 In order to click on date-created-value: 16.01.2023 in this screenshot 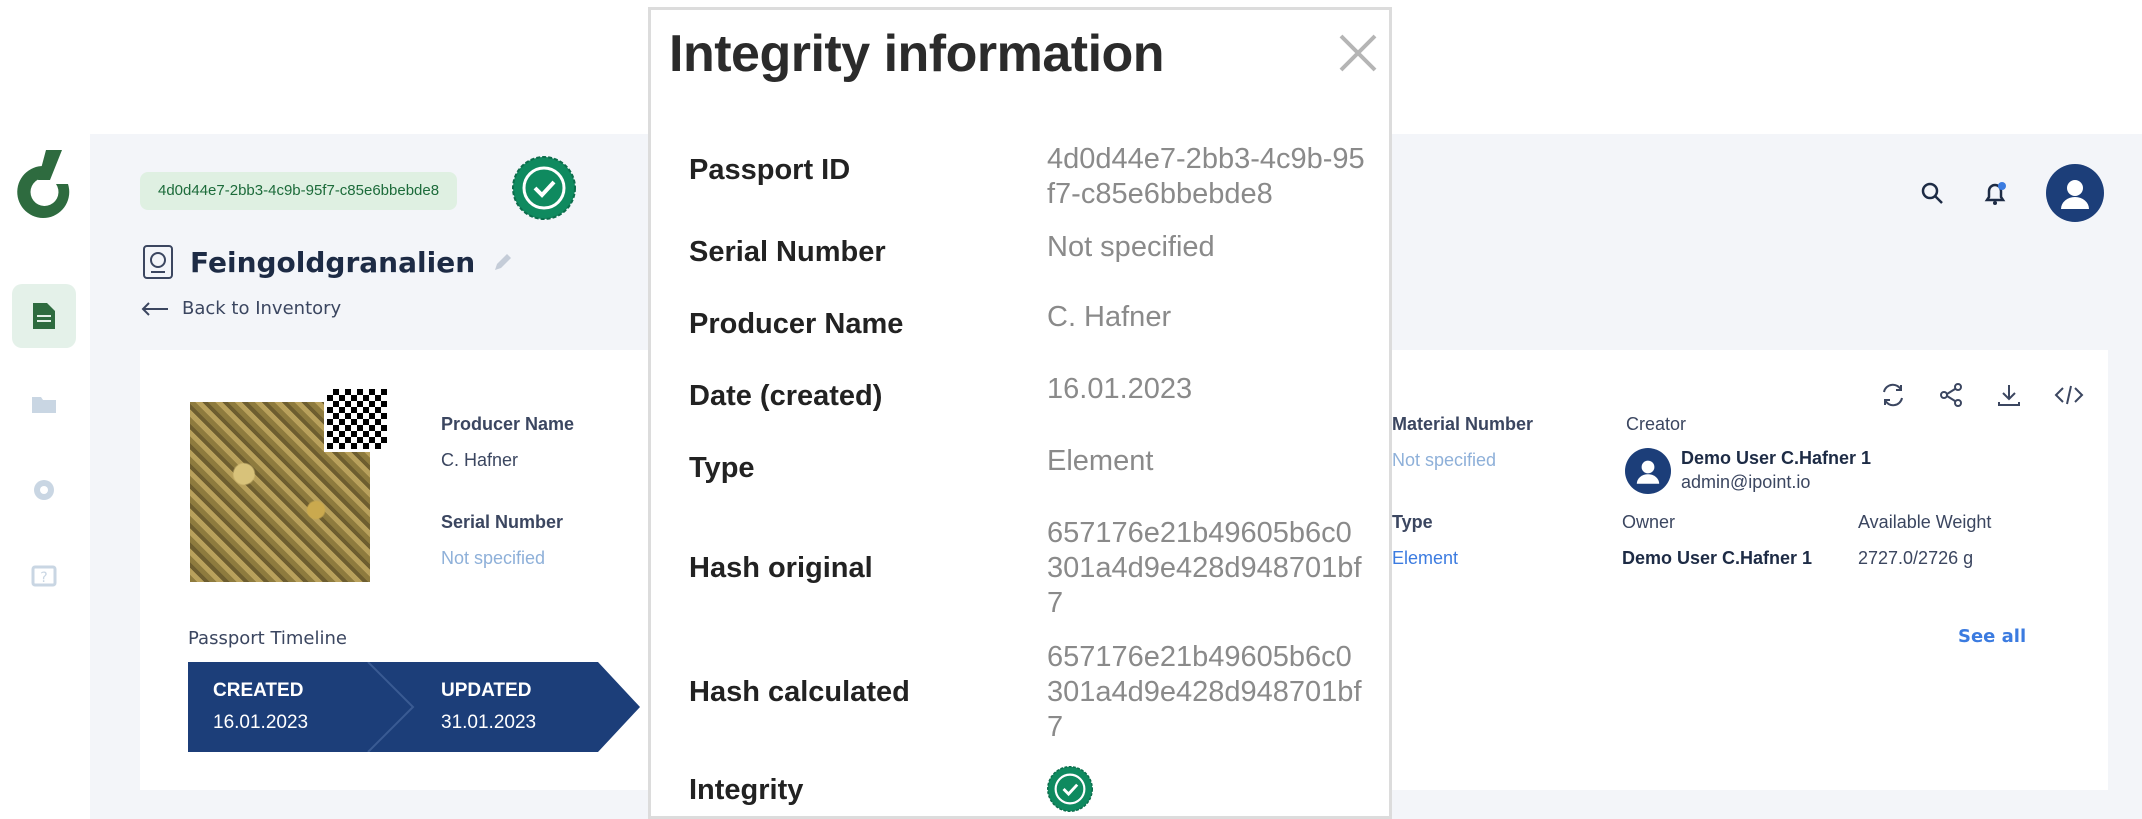, I will do `click(1120, 389)`.